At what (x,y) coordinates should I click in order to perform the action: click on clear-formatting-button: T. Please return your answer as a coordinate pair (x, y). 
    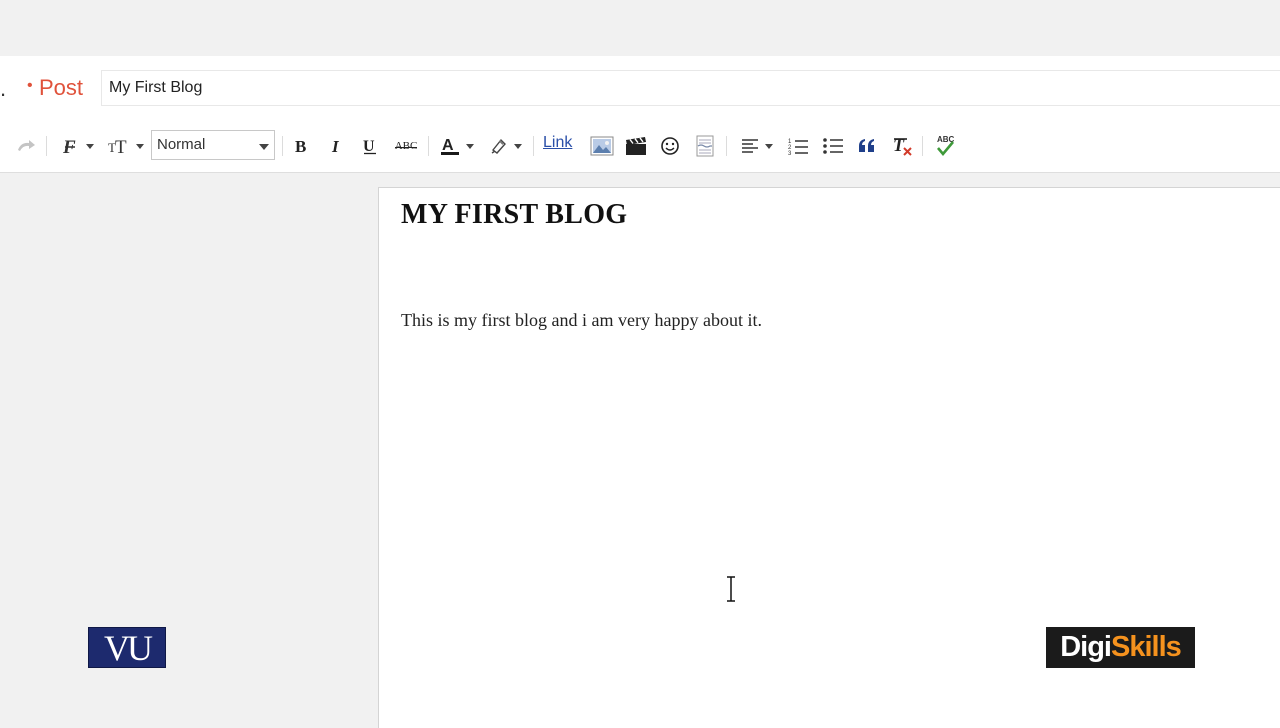
    Looking at the image, I should click on (902, 146).